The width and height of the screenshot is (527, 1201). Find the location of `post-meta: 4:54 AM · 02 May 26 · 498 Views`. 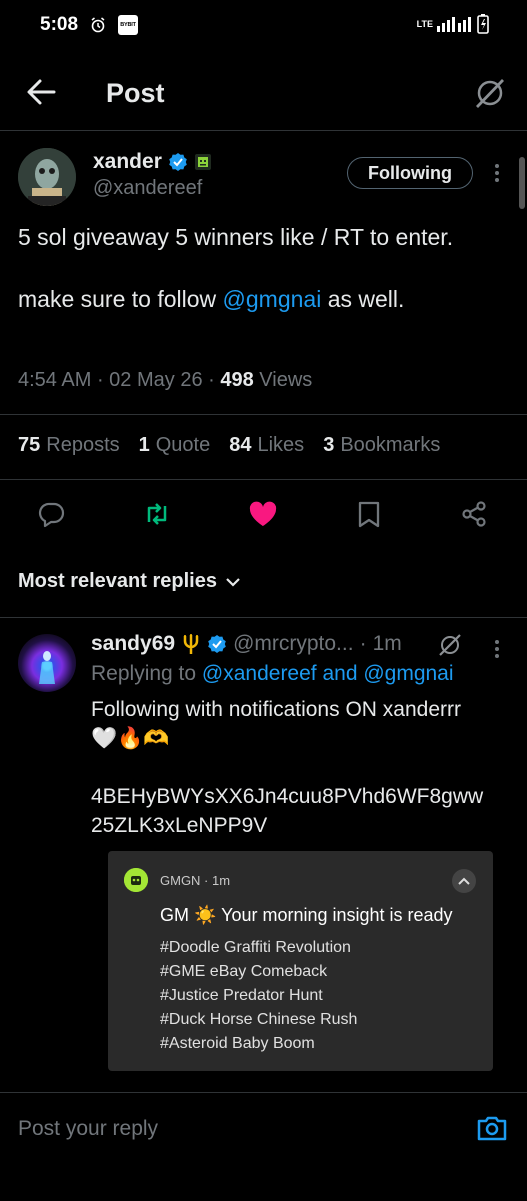

post-meta: 4:54 AM · 02 May 26 · 498 Views is located at coordinates (165, 380).